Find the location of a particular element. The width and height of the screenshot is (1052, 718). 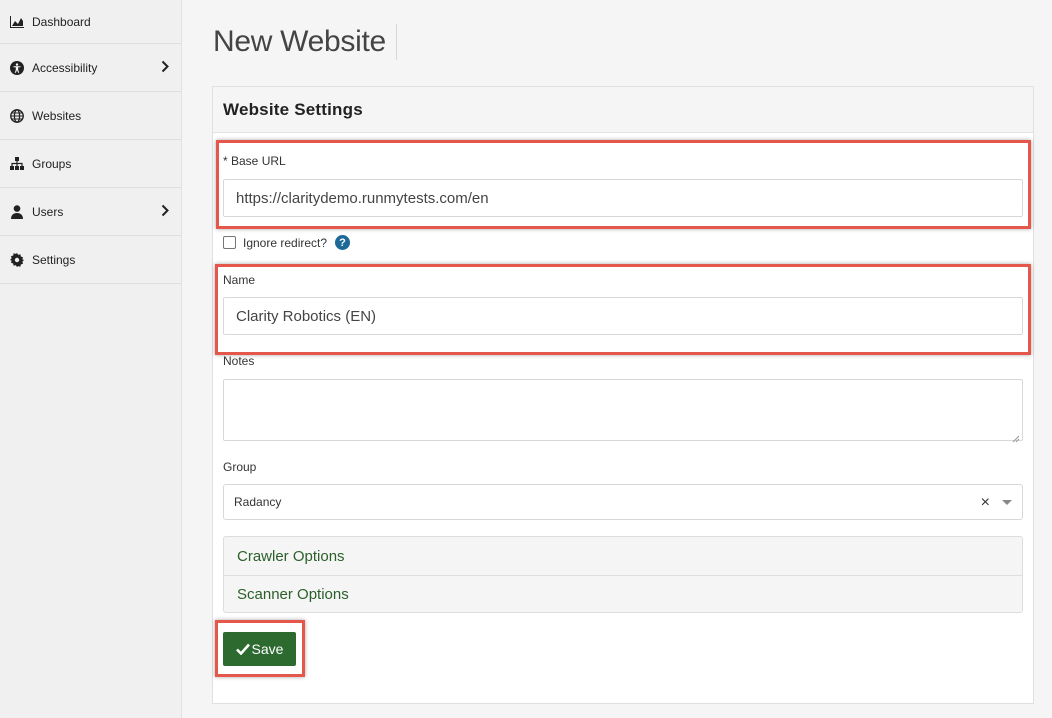

sidebar-item-label: Websites is located at coordinates (57, 115).